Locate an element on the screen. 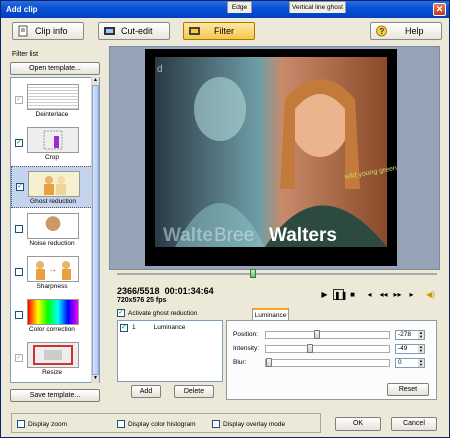 Image resolution: width=450 pixels, height=438 pixels. sharpness-checkbox is located at coordinates (19, 272).